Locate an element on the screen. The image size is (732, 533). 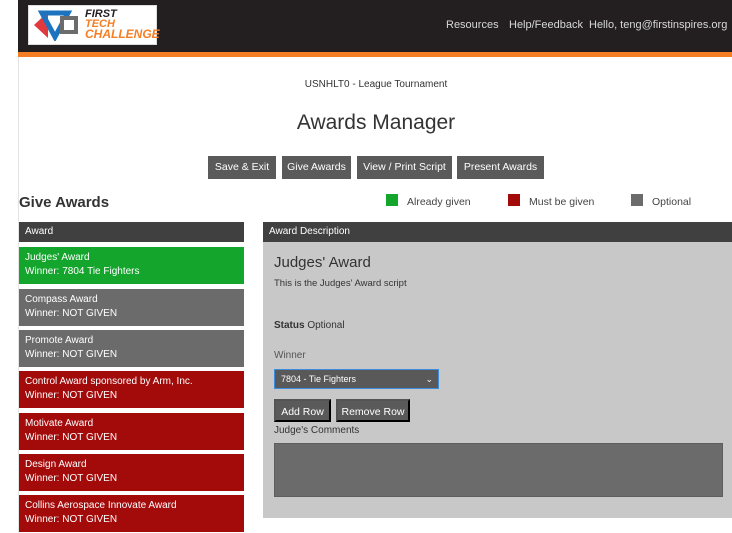
award-item-promote: Promote Award Winner: NOT GIVEN is located at coordinates (131, 348).